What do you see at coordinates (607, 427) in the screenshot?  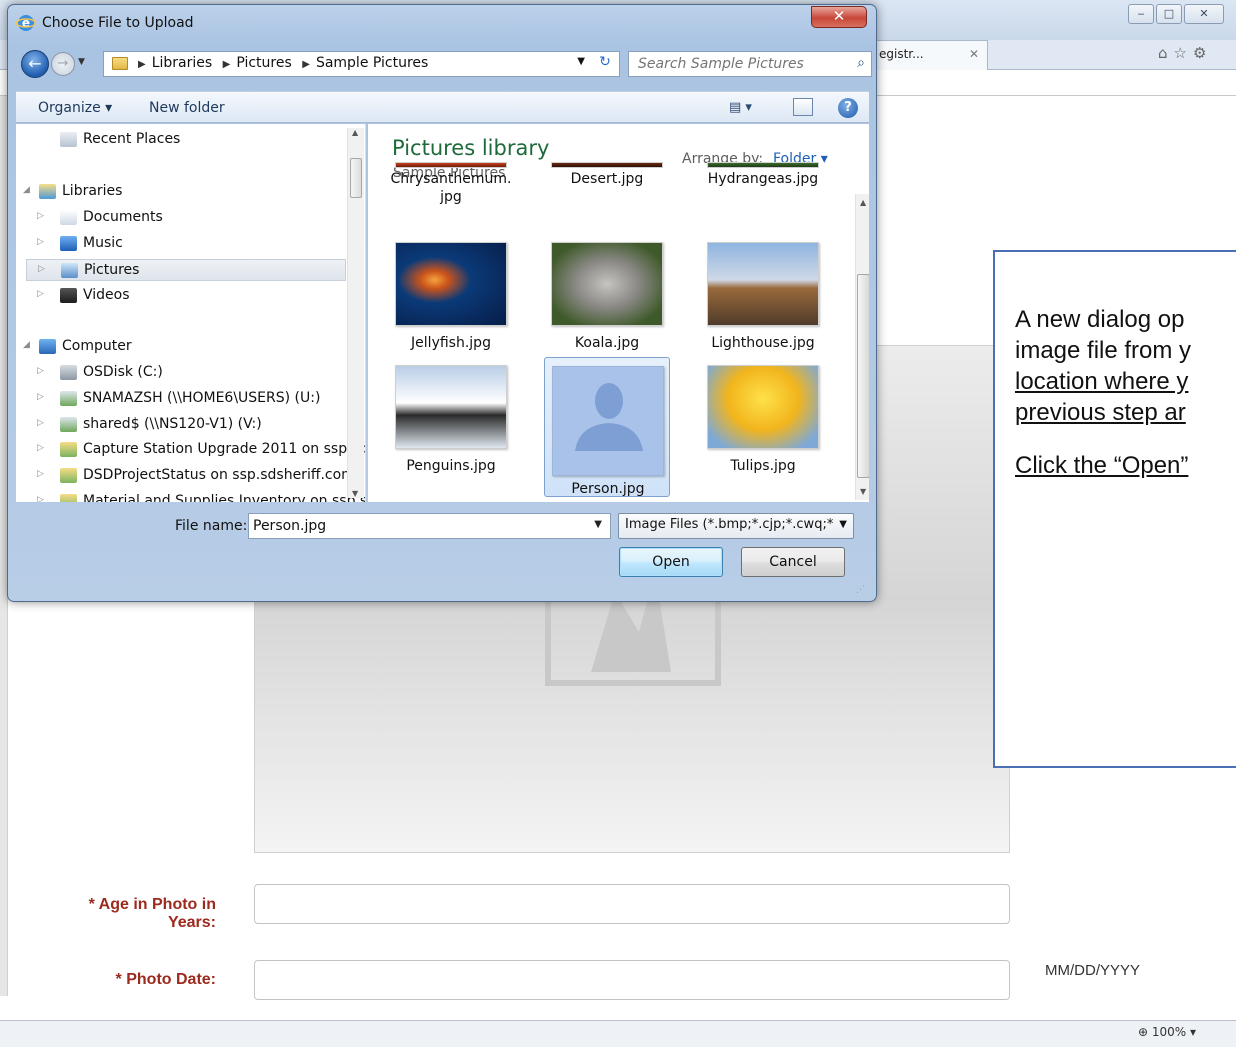 I see `file-tile-person: Person.jpg` at bounding box center [607, 427].